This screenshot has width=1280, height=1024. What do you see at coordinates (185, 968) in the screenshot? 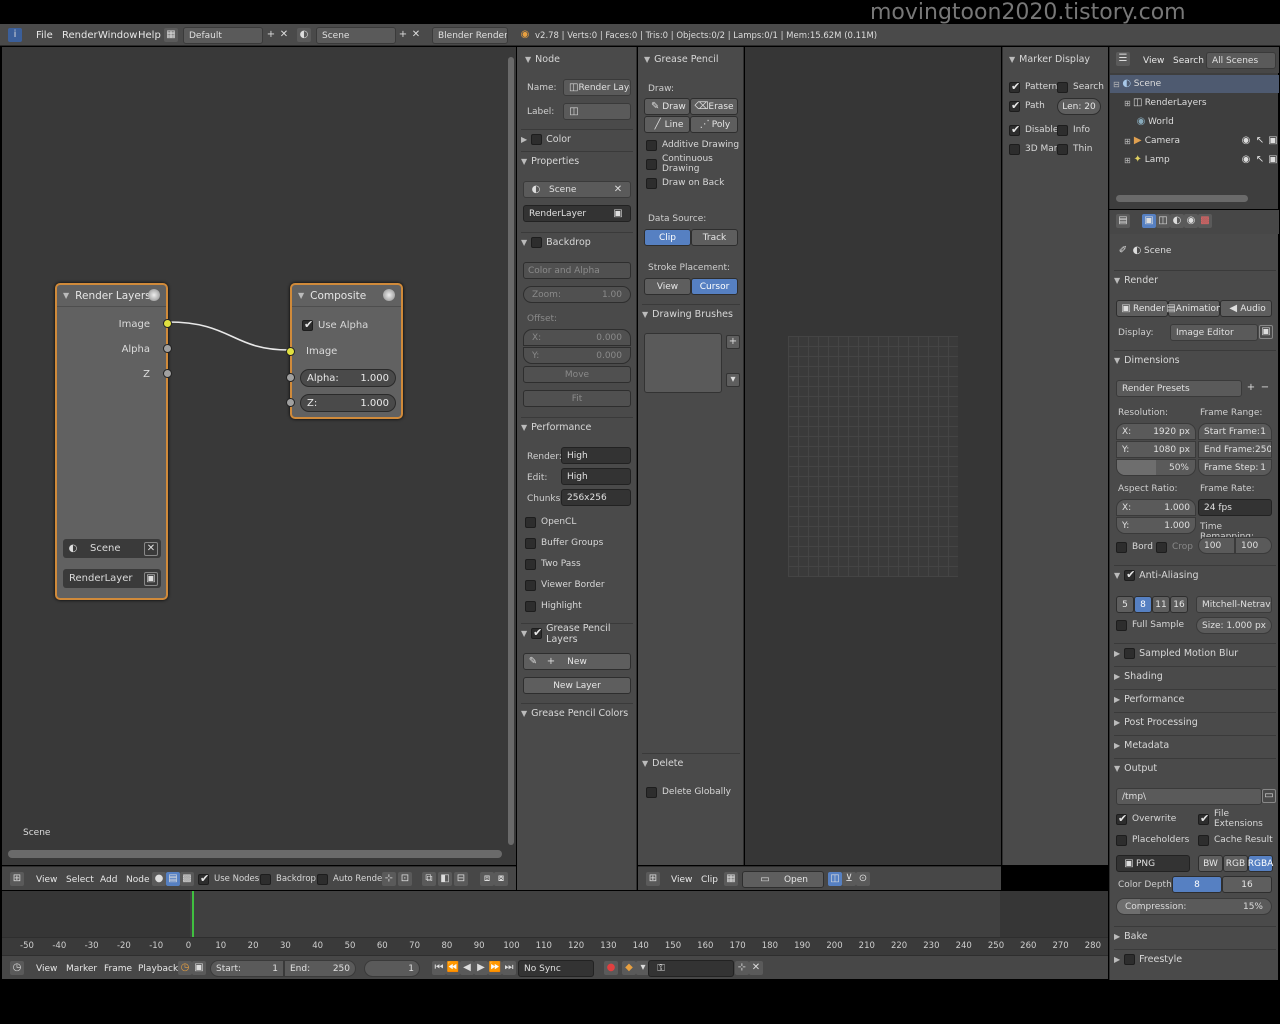
I see `preview-range-icon: ◷` at bounding box center [185, 968].